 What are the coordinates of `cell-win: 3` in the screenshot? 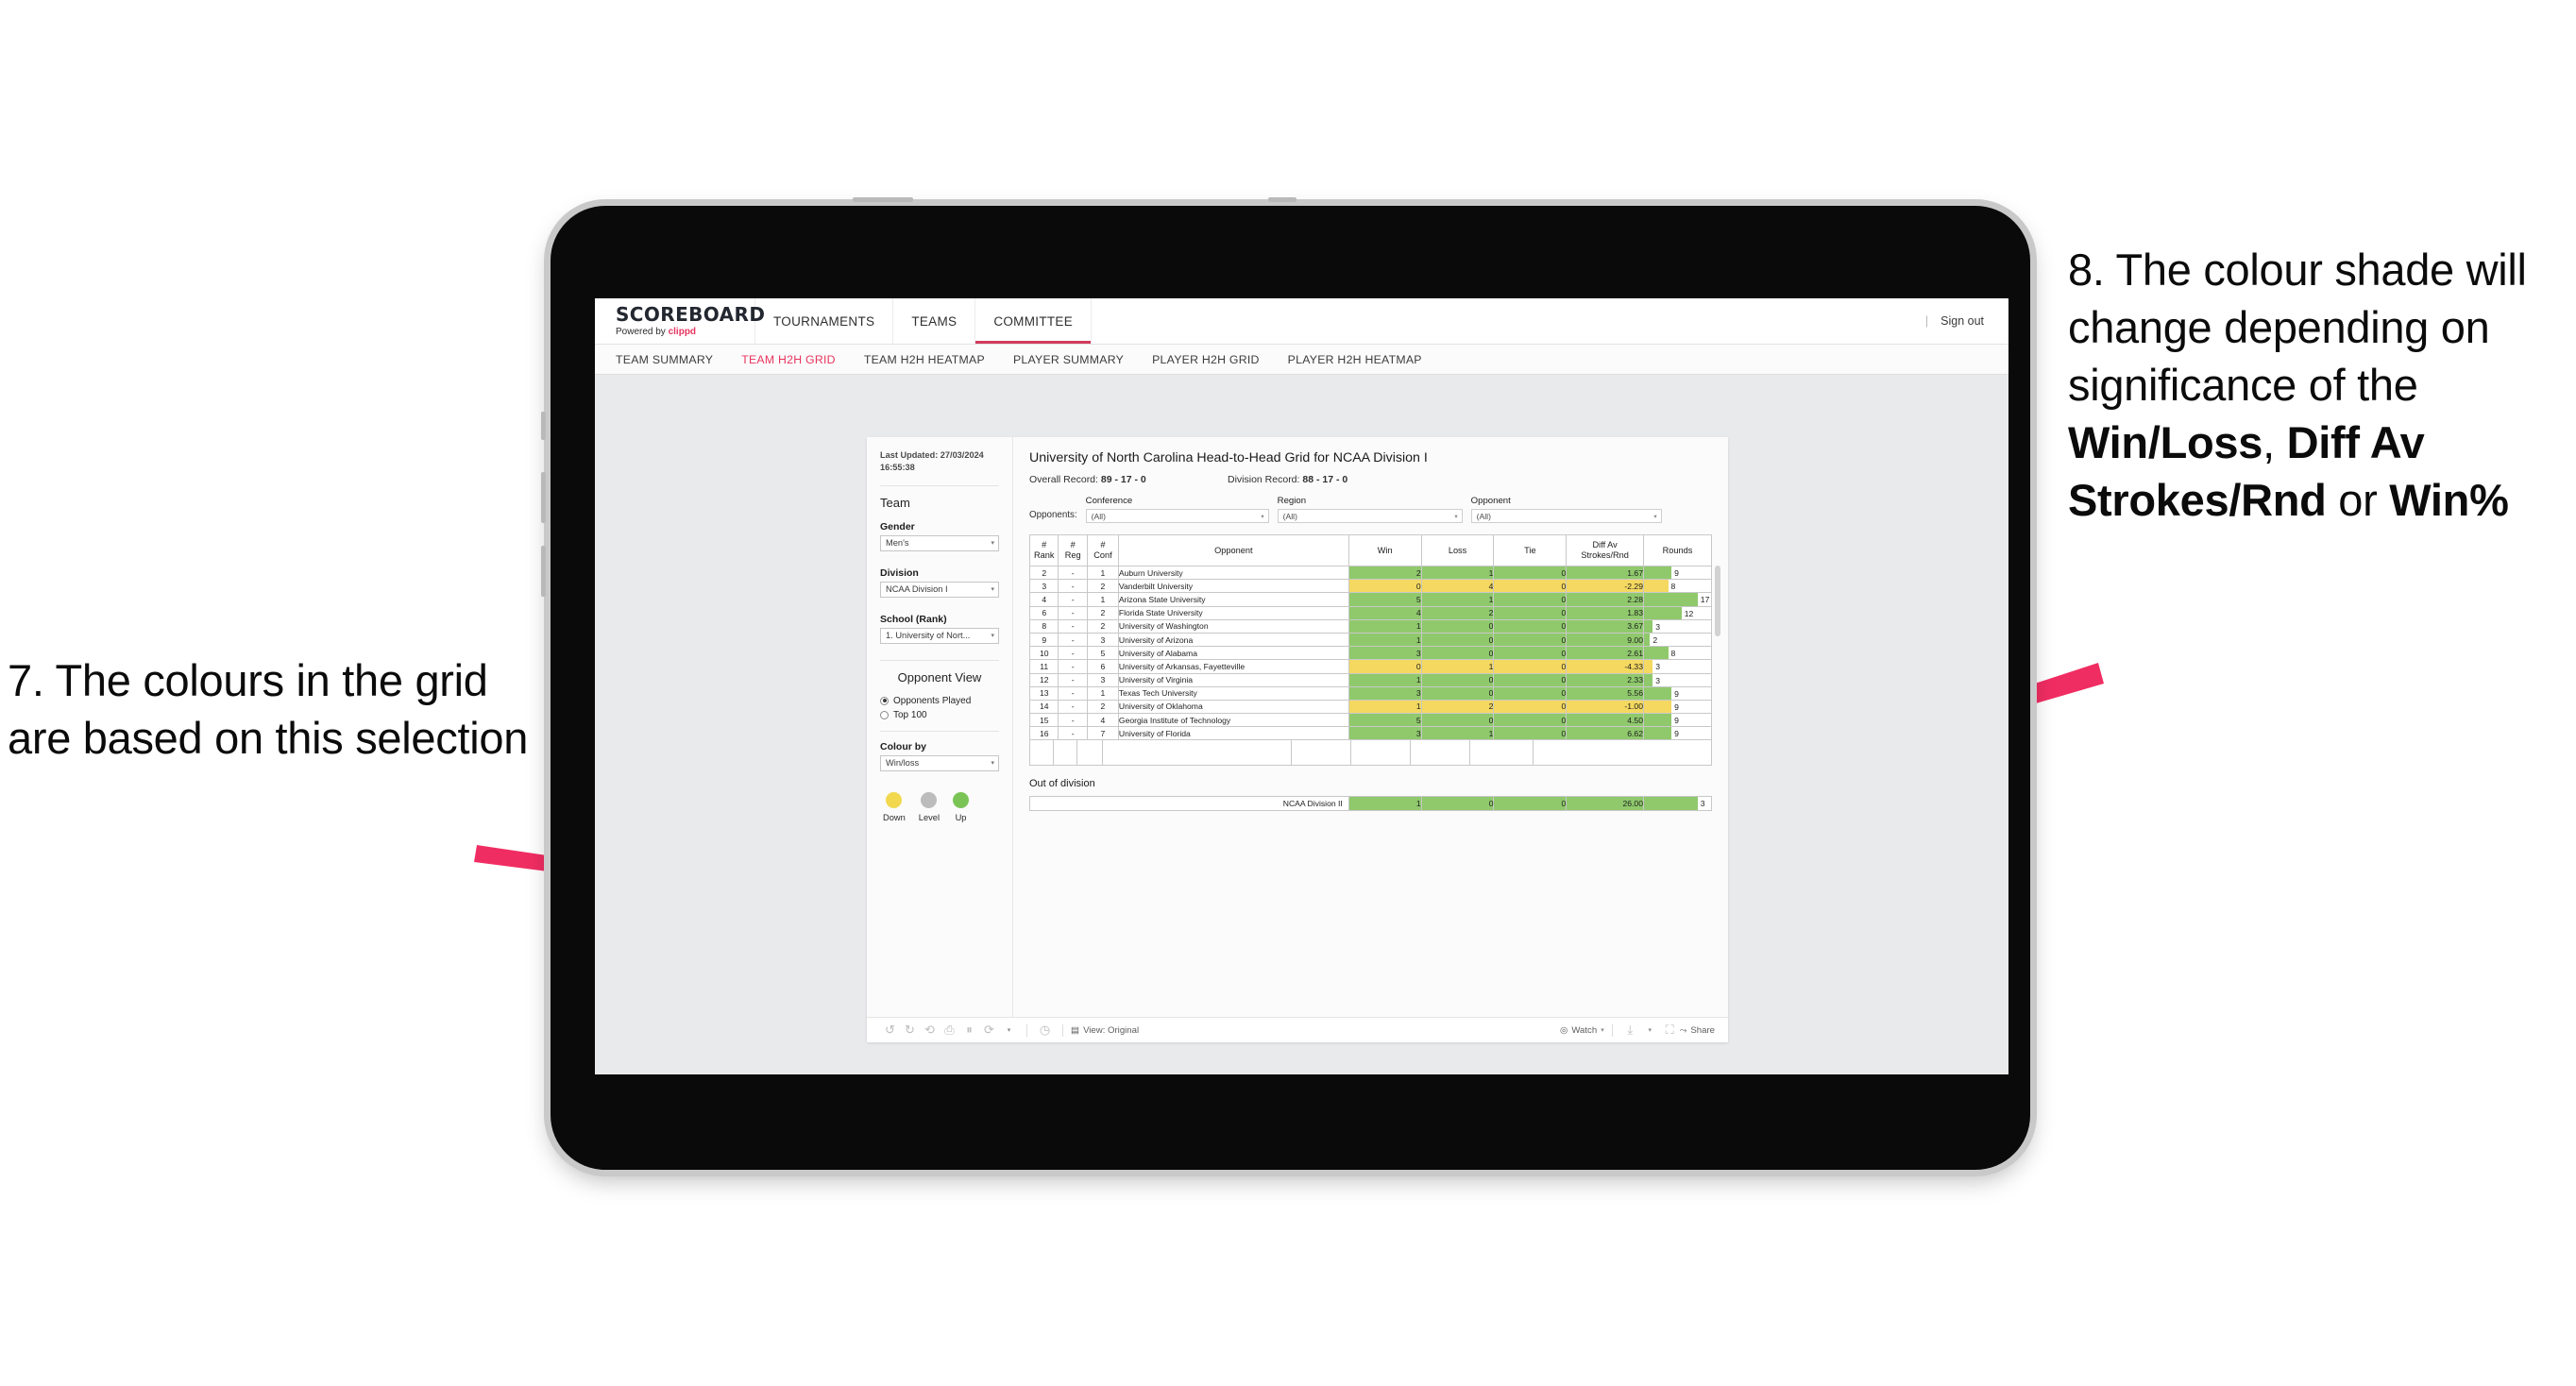 It's located at (1384, 733).